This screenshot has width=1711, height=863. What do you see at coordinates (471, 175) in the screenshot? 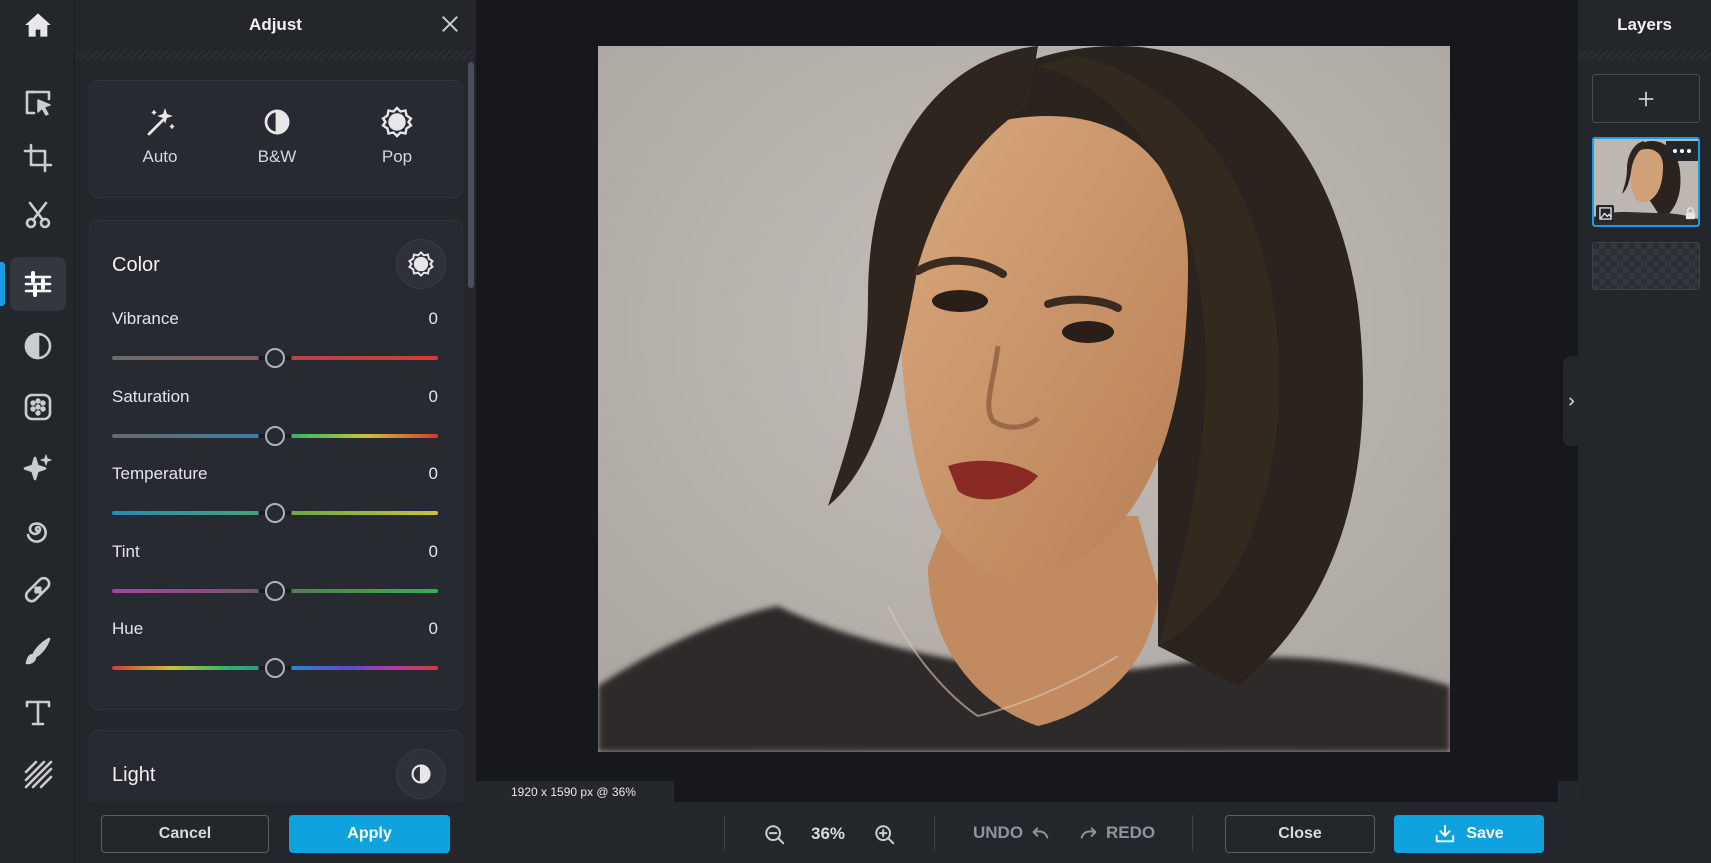
I see `panel-scrollbar` at bounding box center [471, 175].